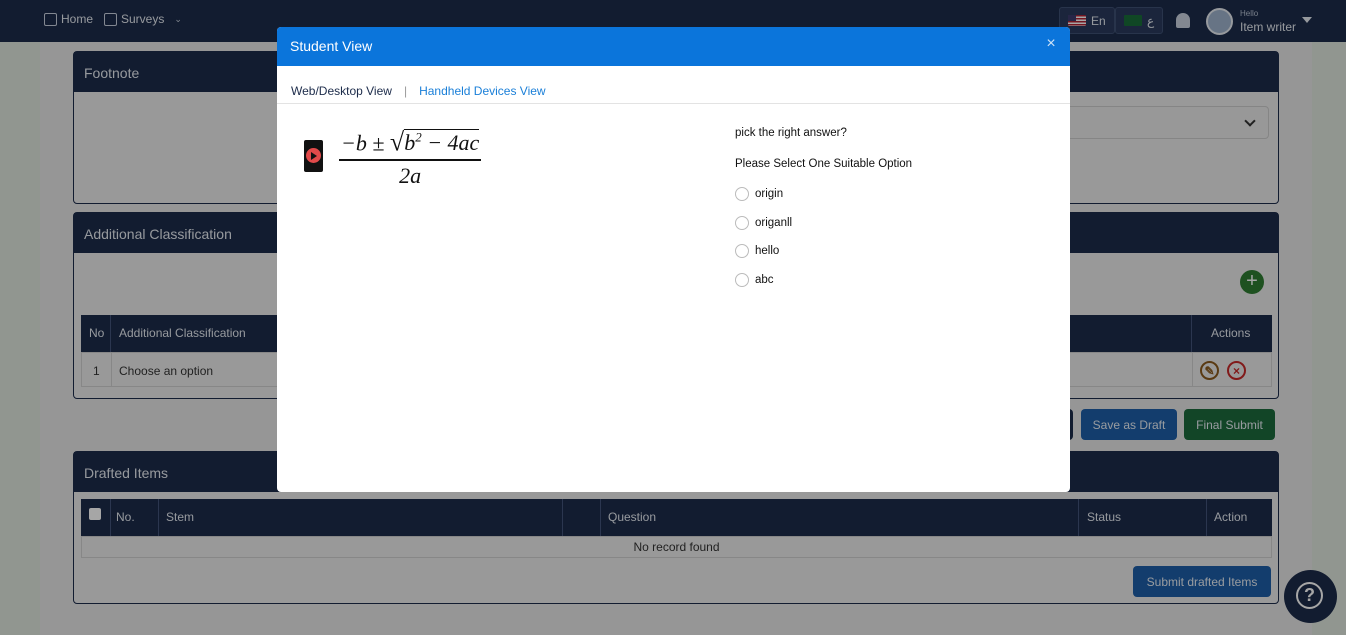  What do you see at coordinates (365, 143) in the screenshot?
I see `formula-num-pre: −b ±` at bounding box center [365, 143].